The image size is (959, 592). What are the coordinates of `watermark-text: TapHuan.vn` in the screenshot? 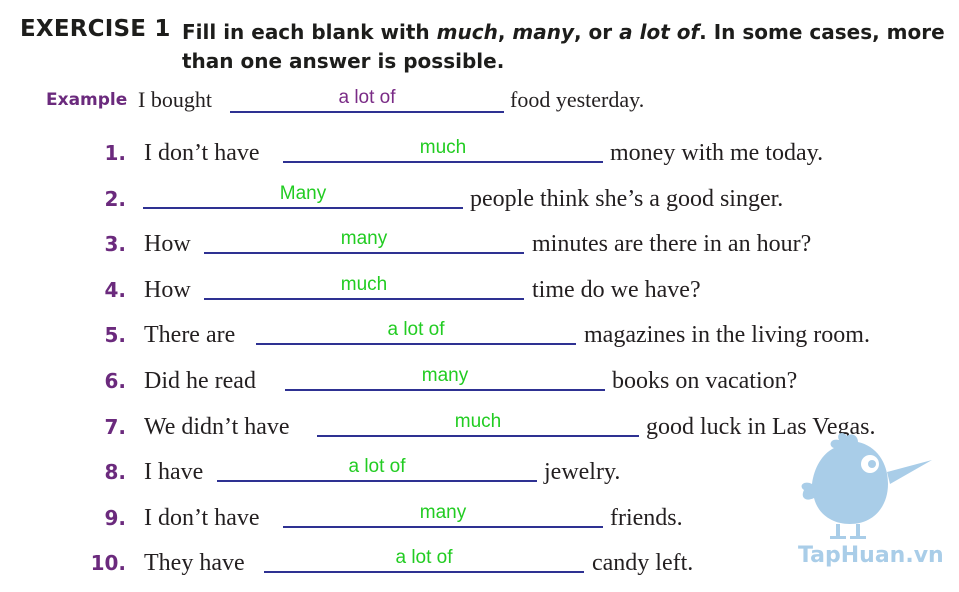 It's located at (871, 555).